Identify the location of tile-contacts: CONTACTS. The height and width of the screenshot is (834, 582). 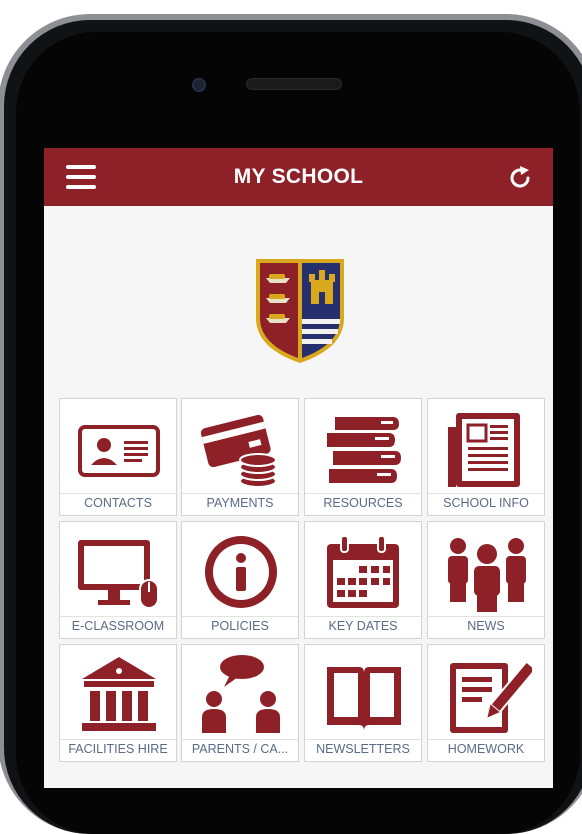
(118, 457).